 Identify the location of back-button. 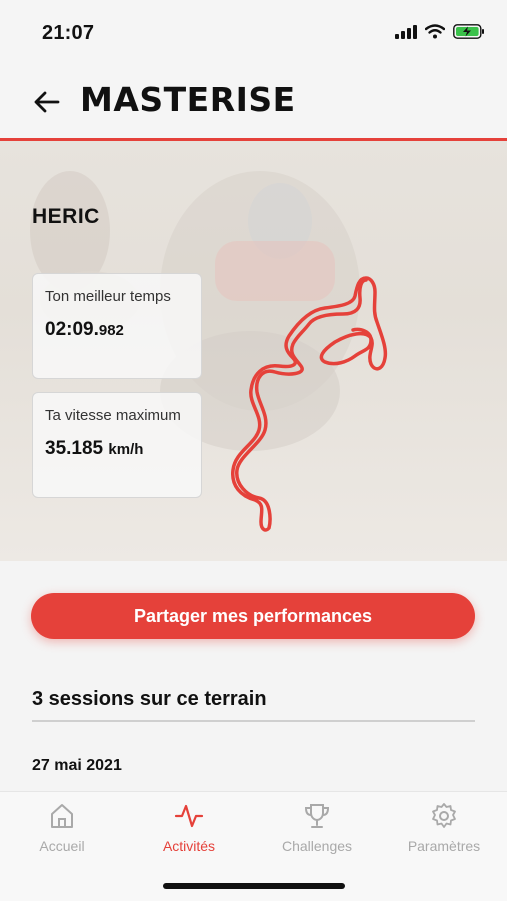
(46, 102).